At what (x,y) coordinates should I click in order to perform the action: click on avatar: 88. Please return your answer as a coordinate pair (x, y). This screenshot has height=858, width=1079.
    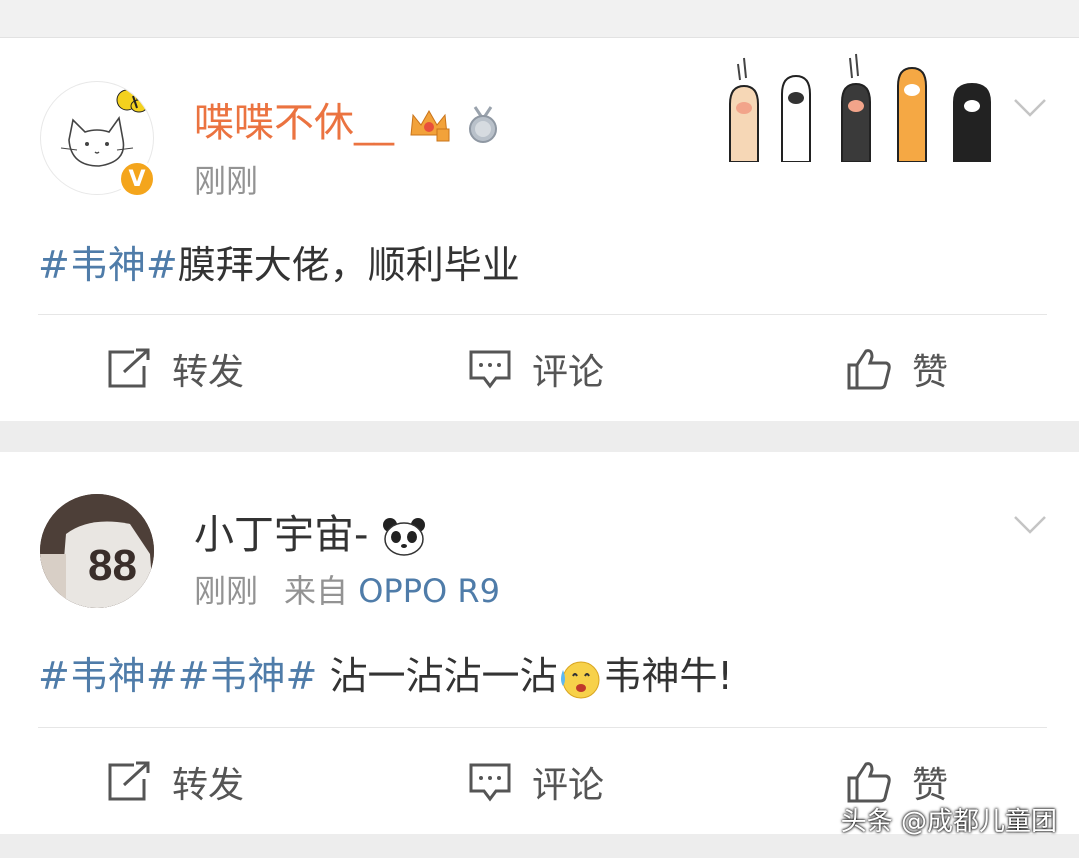
    Looking at the image, I should click on (97, 551).